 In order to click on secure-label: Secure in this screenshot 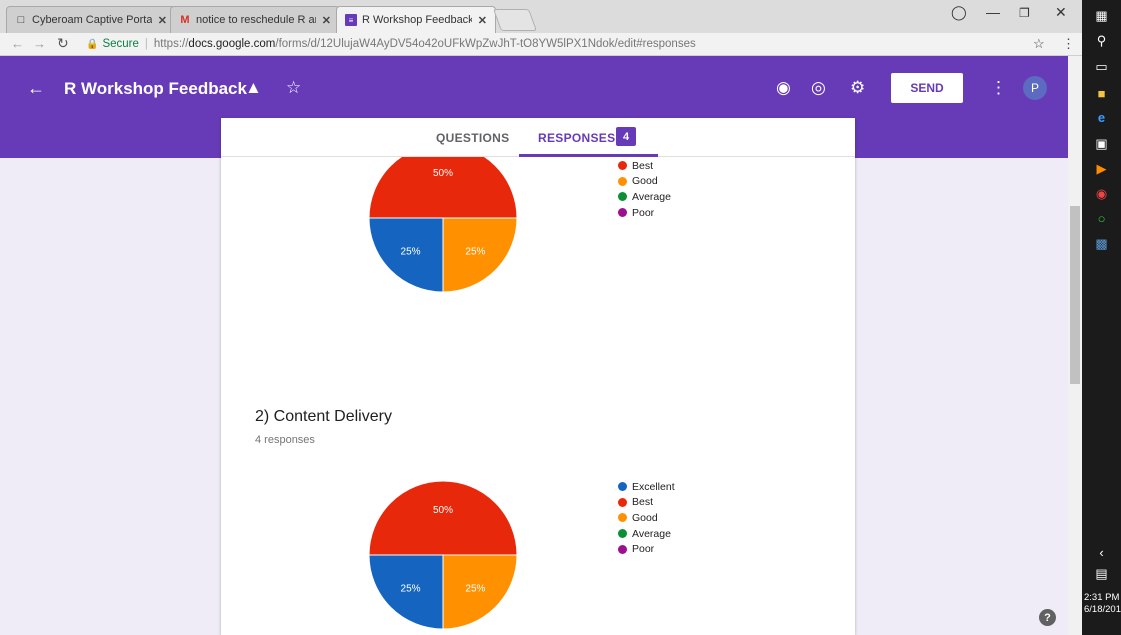, I will do `click(120, 44)`.